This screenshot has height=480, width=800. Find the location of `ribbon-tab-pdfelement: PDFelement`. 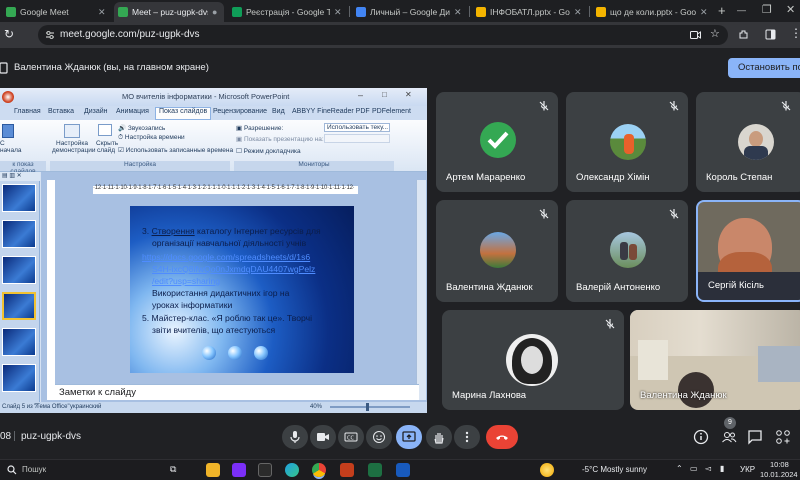

ribbon-tab-pdfelement: PDFelement is located at coordinates (391, 111).